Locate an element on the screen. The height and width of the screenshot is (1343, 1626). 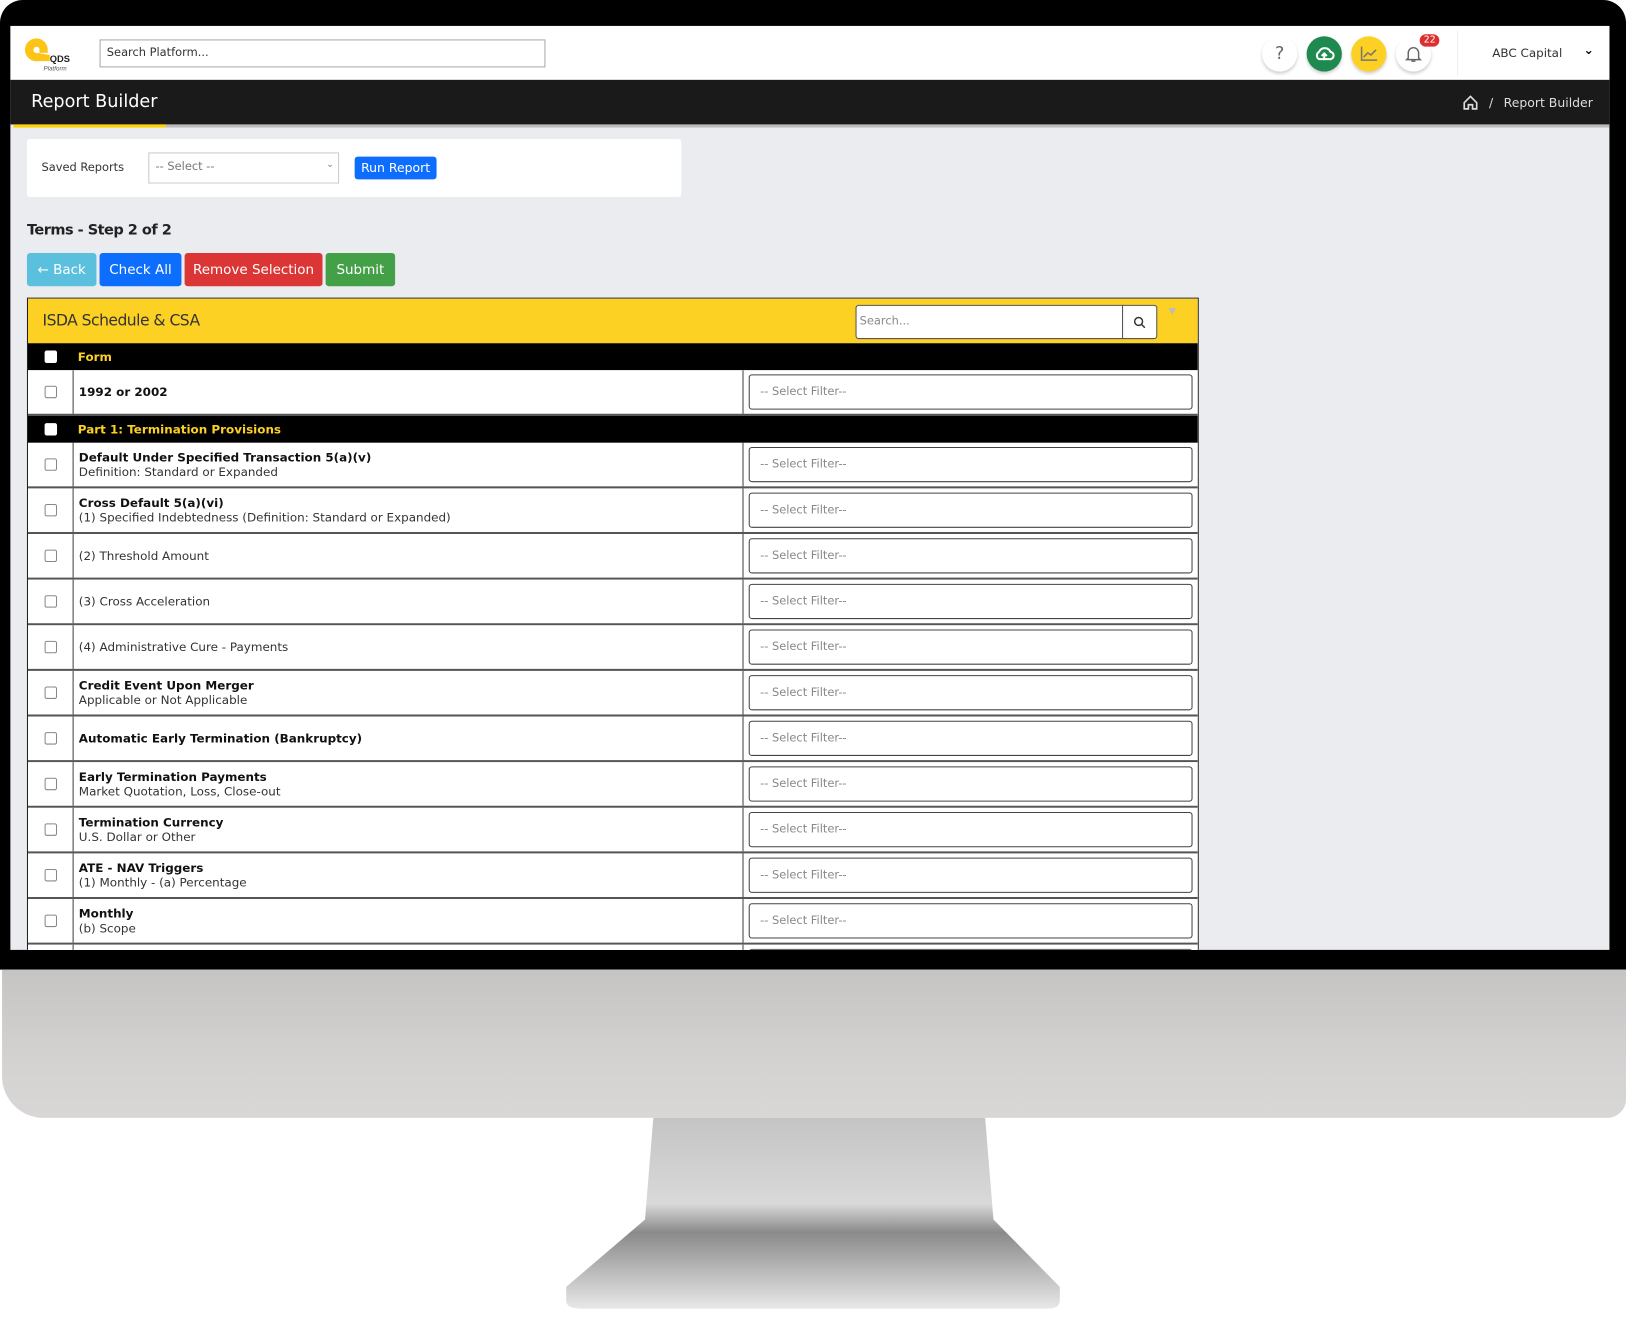
bell-icon is located at coordinates (1413, 54).